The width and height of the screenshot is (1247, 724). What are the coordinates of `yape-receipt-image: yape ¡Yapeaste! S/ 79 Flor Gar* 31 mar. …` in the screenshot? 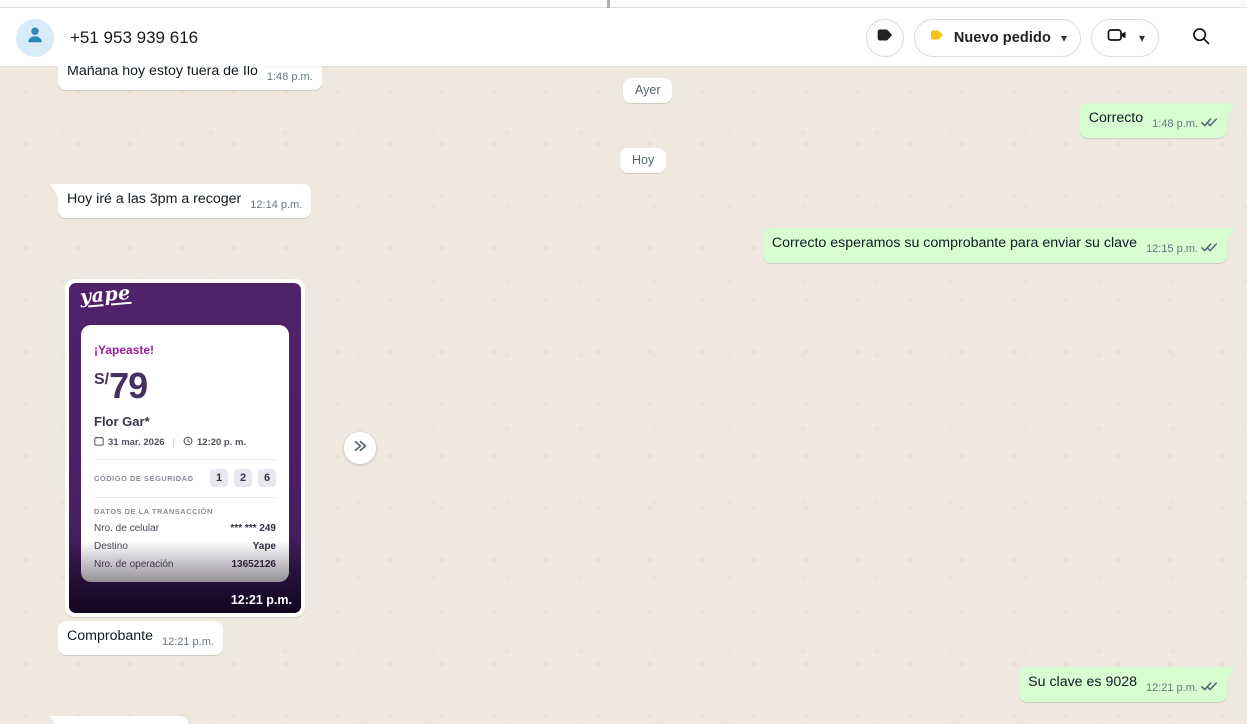 It's located at (185, 448).